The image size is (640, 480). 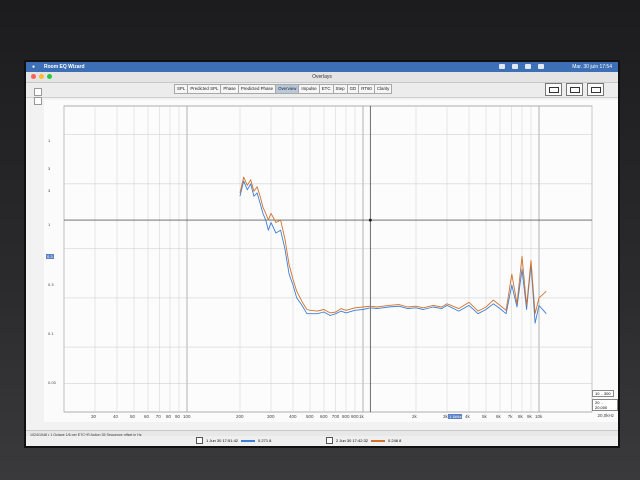 I want to click on x-tick-label: 1k, so click(x=361, y=416).